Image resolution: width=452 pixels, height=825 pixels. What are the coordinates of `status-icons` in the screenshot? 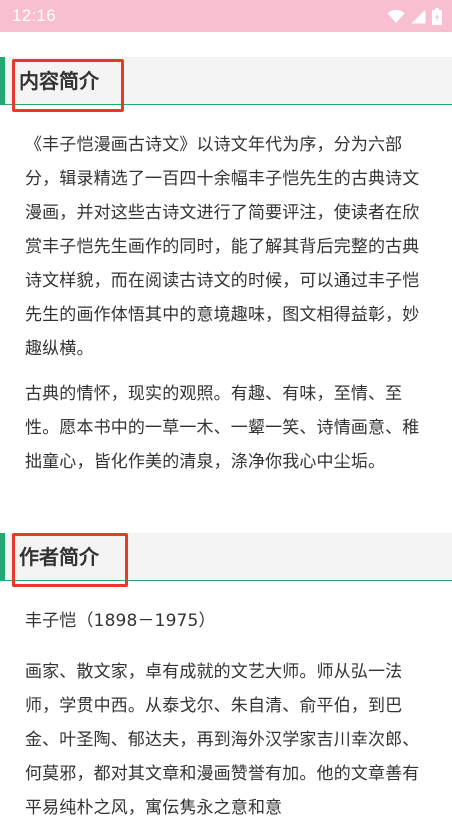 It's located at (414, 16).